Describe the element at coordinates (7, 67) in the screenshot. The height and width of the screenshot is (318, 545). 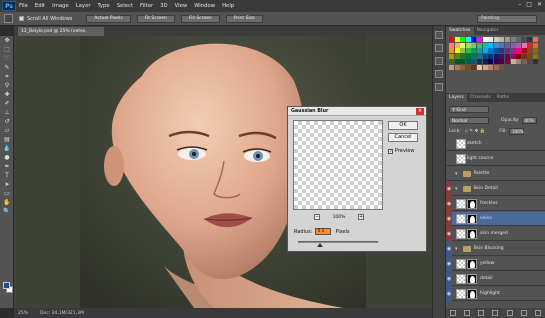
I see `quick-select-tool-icon: ✎` at that location.